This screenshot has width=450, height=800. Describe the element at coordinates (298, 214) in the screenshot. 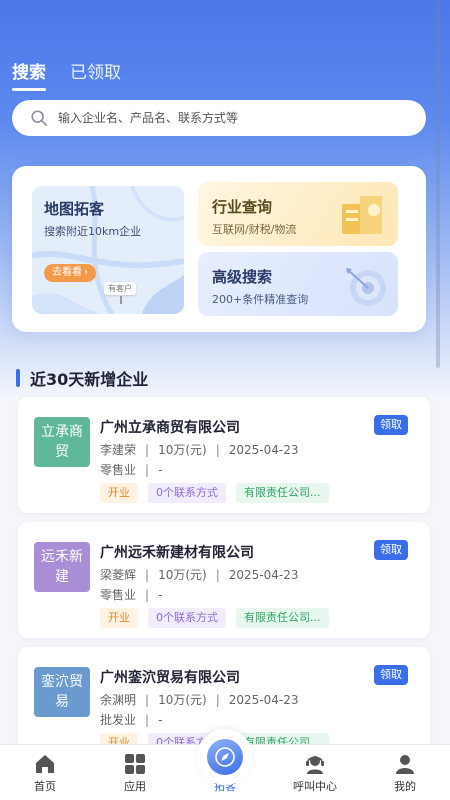

I see `industry-query-tile: 行业查询 互联网/财税/物流` at that location.